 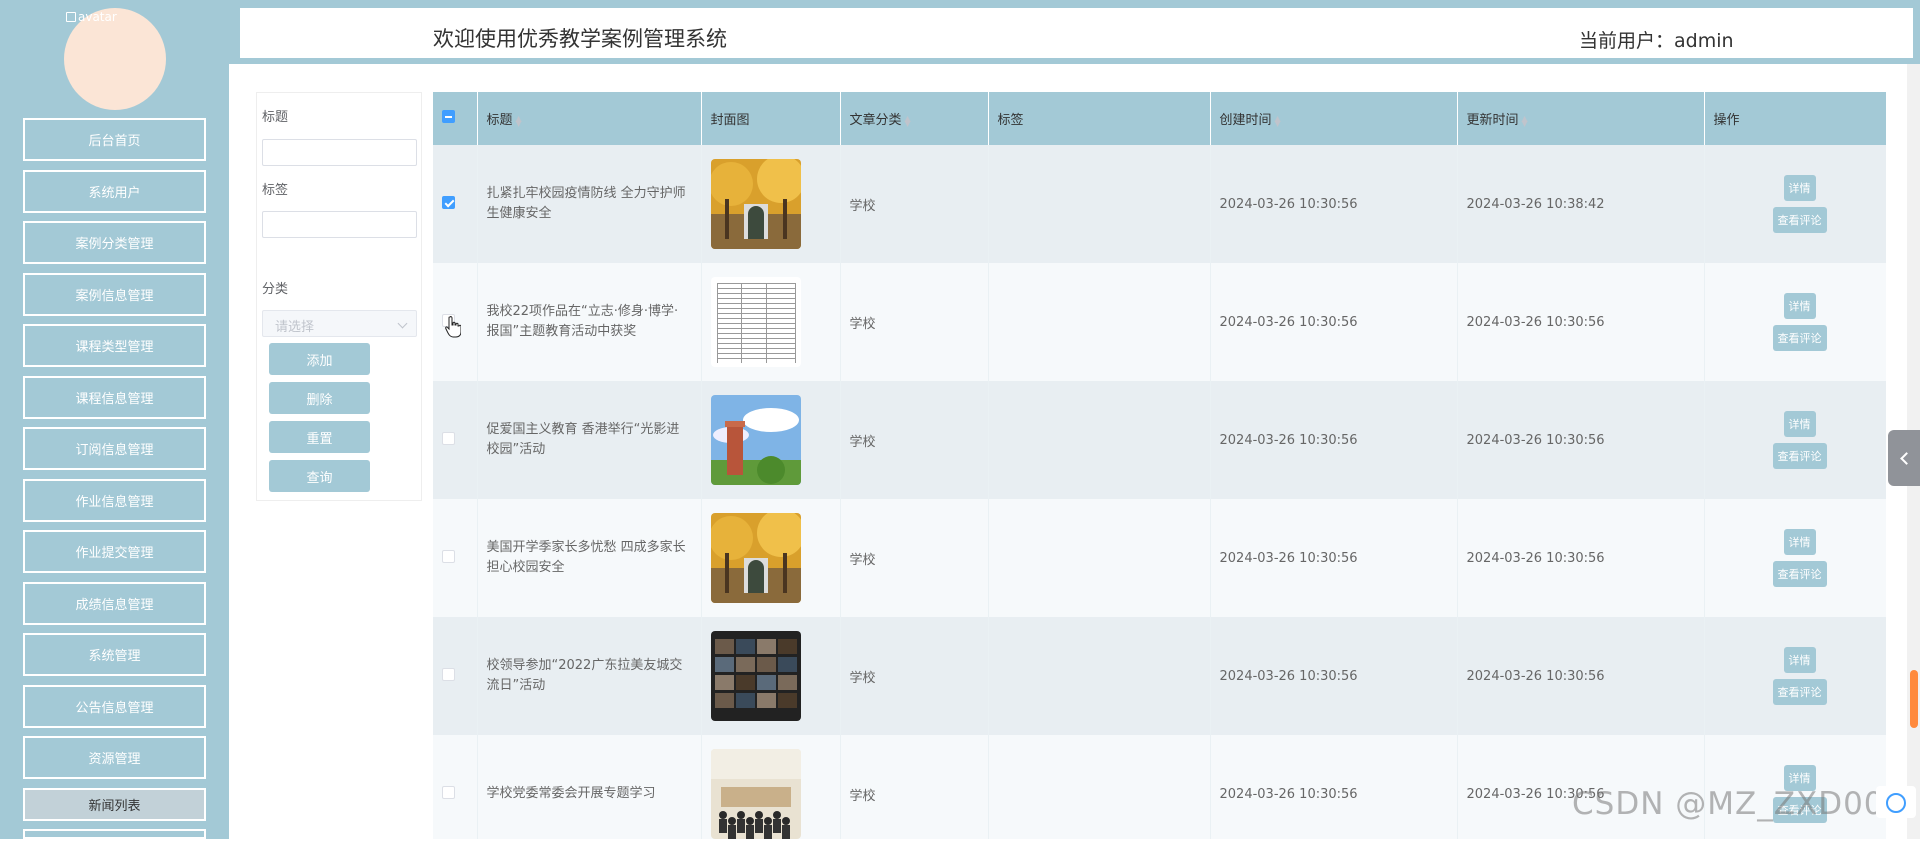 I want to click on sidebar-item: 公告信息管理, so click(x=114, y=706).